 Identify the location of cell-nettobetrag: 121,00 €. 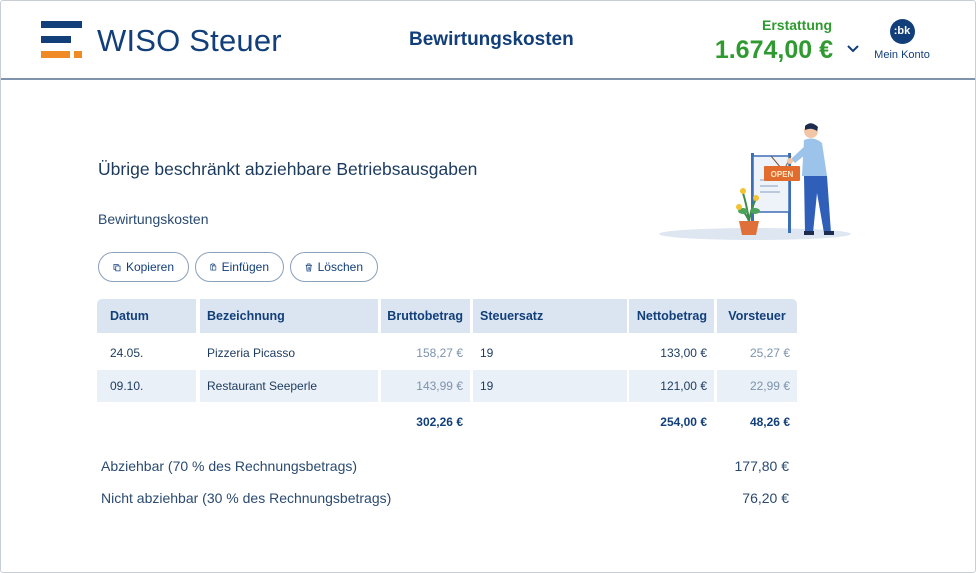
(671, 386).